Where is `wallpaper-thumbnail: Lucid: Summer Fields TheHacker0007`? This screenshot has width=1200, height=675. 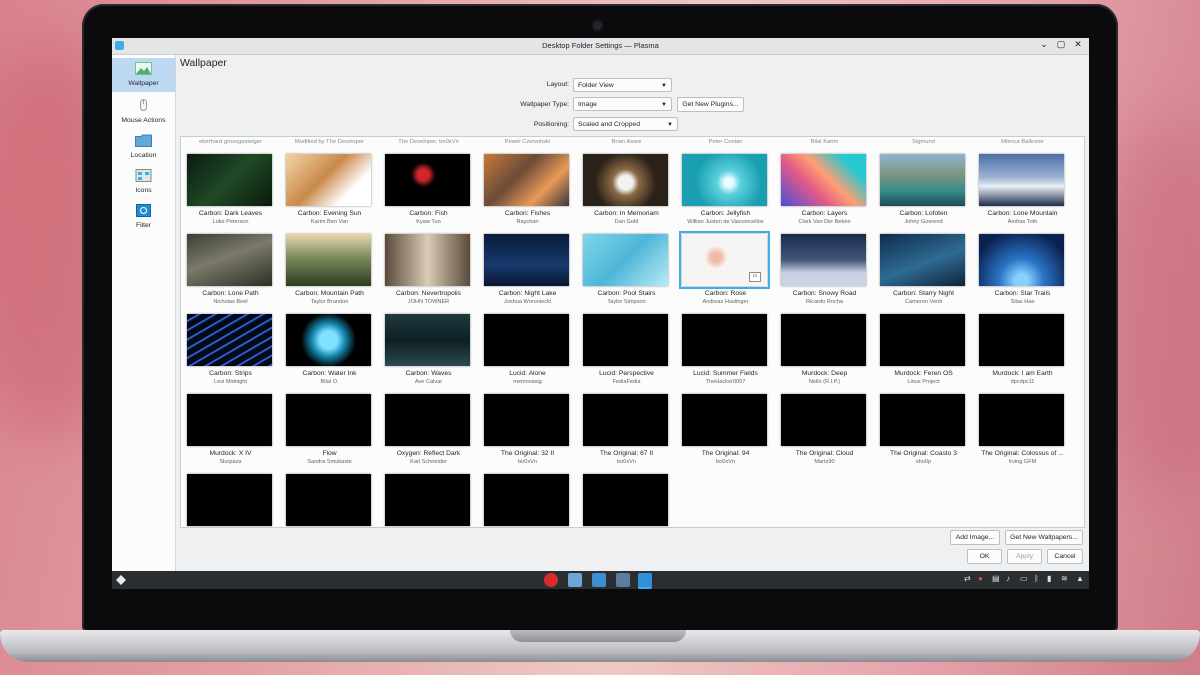 wallpaper-thumbnail: Lucid: Summer Fields TheHacker0007 is located at coordinates (725, 354).